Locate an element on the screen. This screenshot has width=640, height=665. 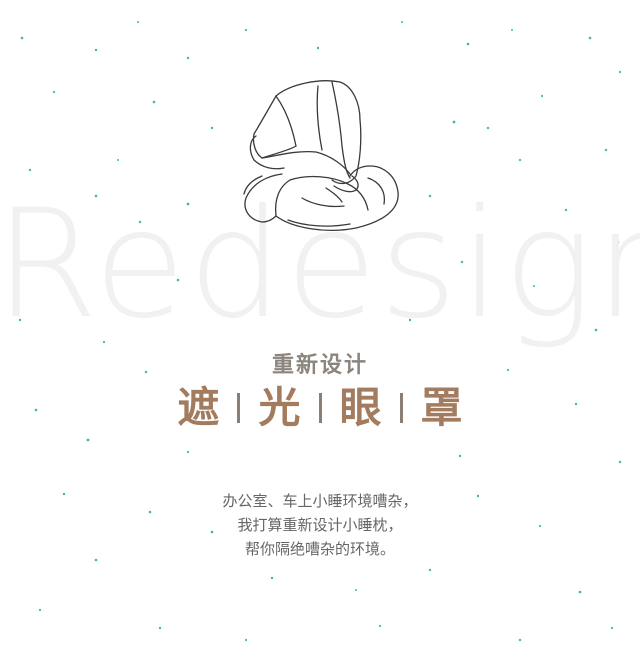
description-line: 我打算重新设计小睡枕， is located at coordinates (320, 525).